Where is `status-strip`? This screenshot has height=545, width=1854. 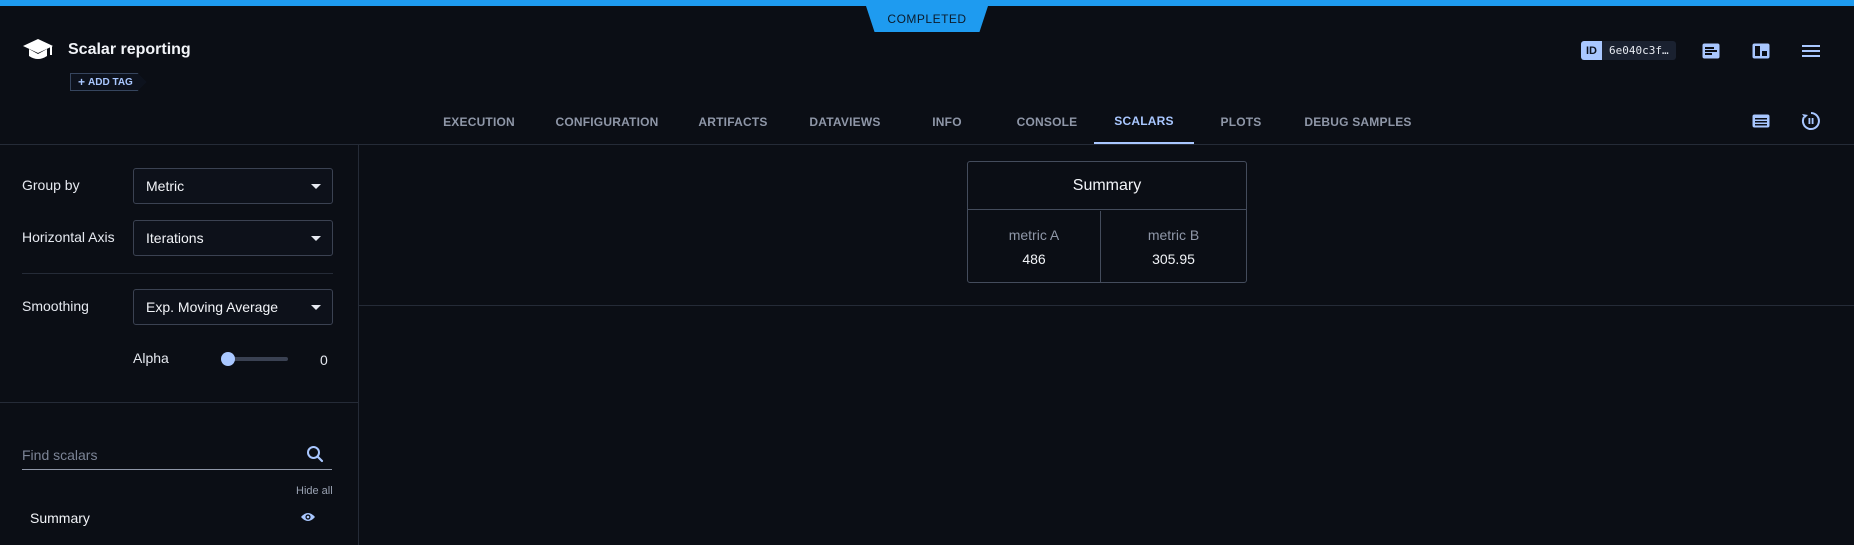
status-strip is located at coordinates (927, 3).